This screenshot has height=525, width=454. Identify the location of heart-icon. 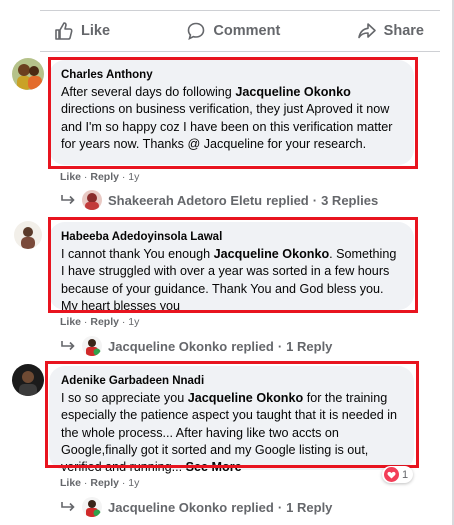
(391, 474).